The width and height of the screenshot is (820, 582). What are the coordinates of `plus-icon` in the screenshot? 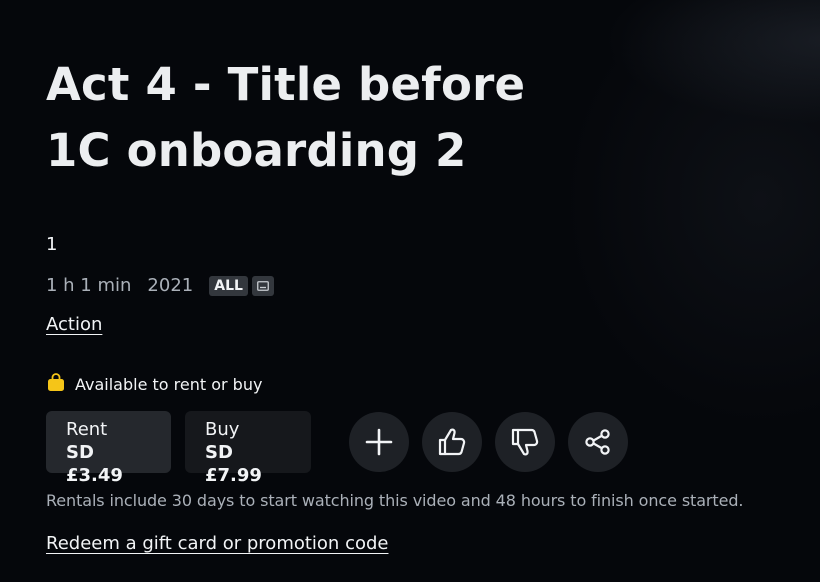 It's located at (379, 442).